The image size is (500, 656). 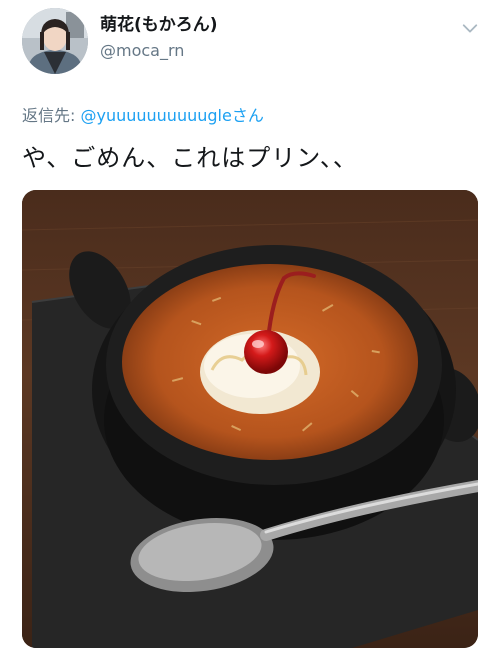 What do you see at coordinates (159, 38) in the screenshot?
I see `name-block: 萌花(もかろん) @moca_rn` at bounding box center [159, 38].